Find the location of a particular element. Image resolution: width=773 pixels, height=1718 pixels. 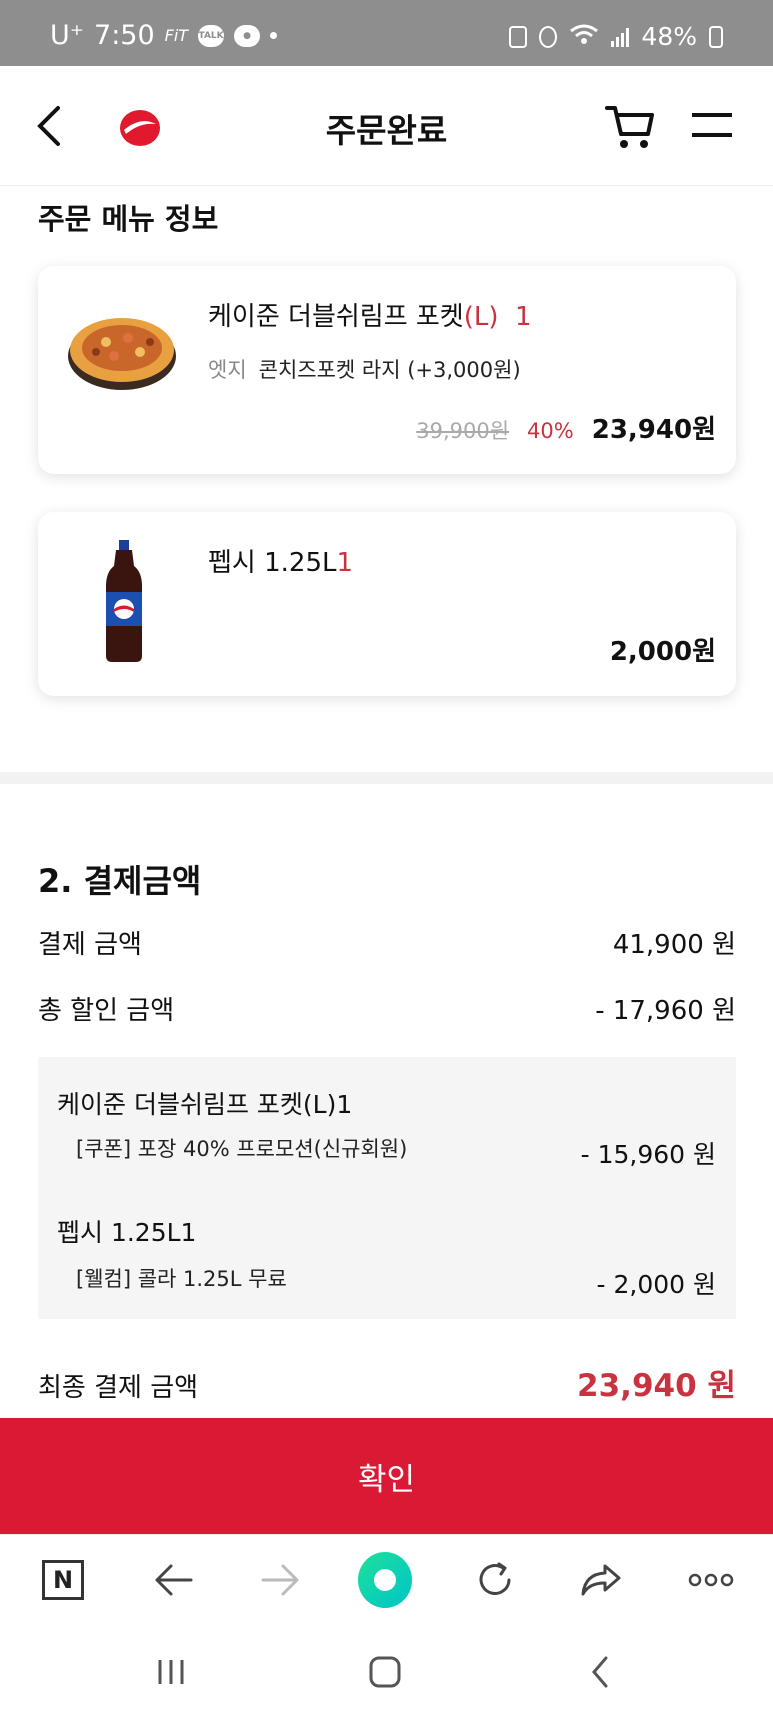

payment-amount-row: 결제 금액 41,900 원 is located at coordinates (387, 942).